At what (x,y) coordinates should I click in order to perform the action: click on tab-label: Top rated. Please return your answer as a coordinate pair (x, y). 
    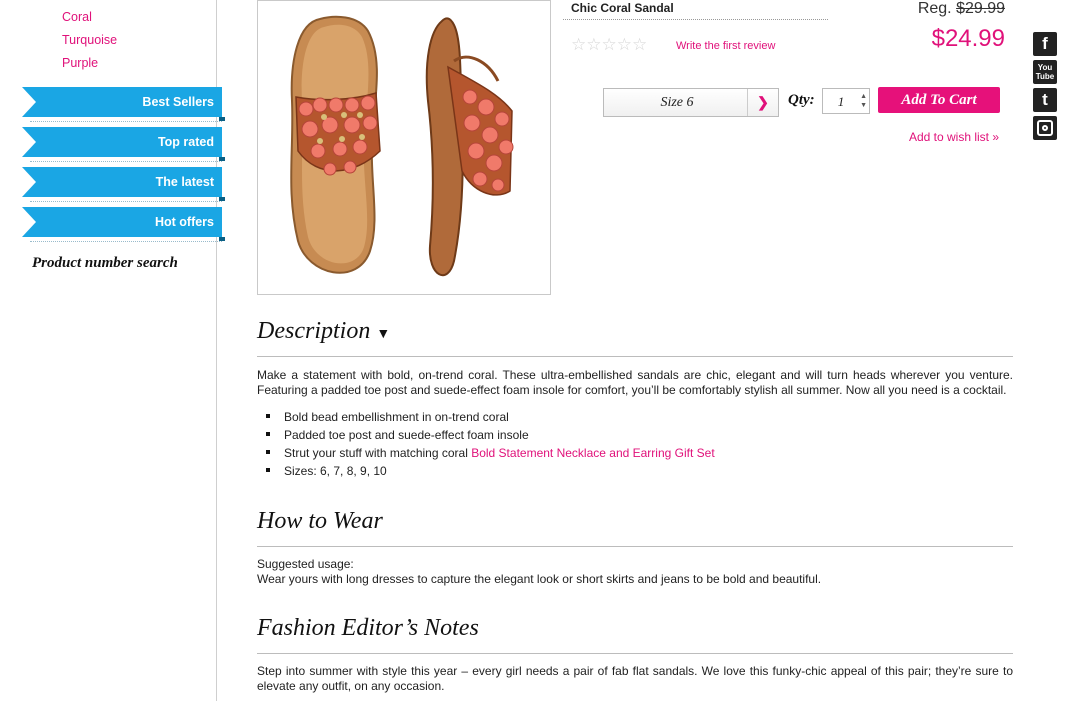
    Looking at the image, I should click on (185, 142).